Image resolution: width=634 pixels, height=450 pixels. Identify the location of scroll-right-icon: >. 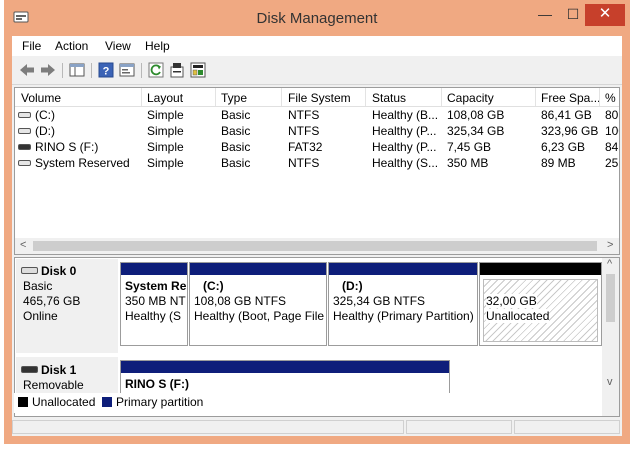
(610, 245).